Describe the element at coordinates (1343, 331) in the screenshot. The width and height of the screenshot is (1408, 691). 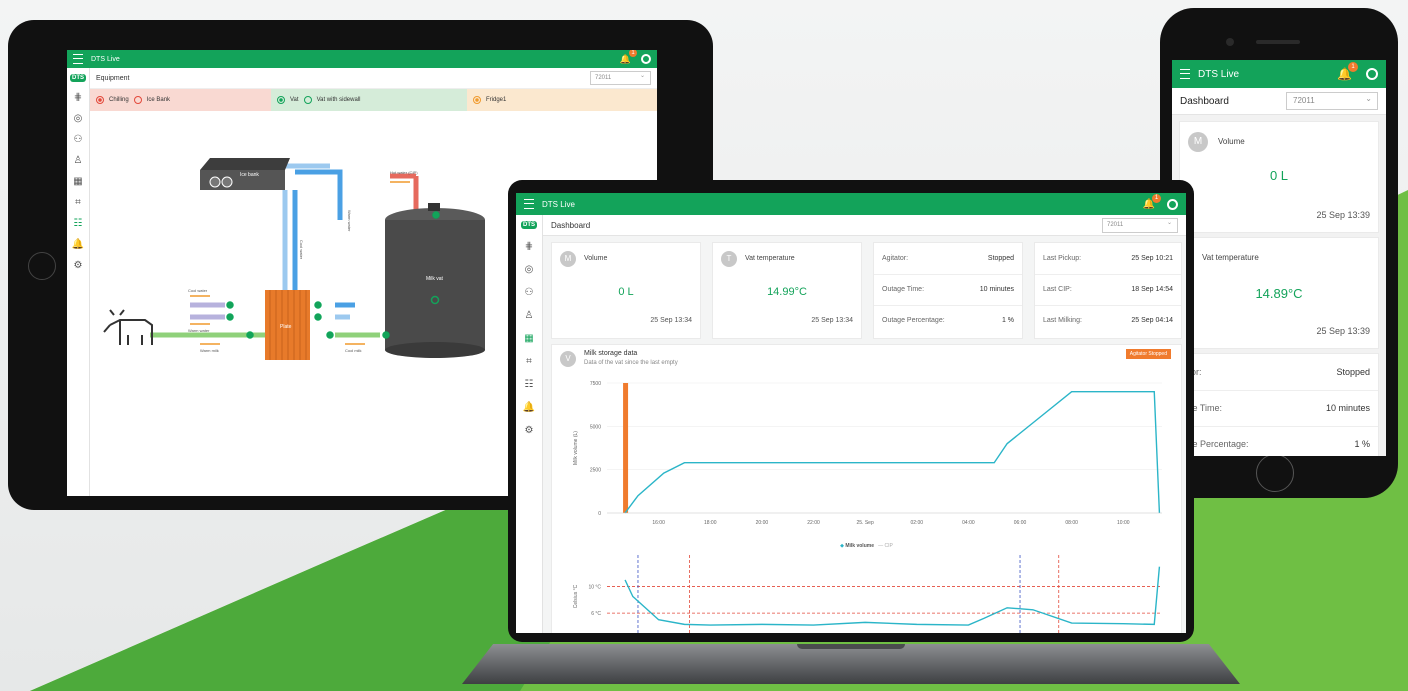
I see `temperature-timestamp: 25 Sep 13:39` at that location.